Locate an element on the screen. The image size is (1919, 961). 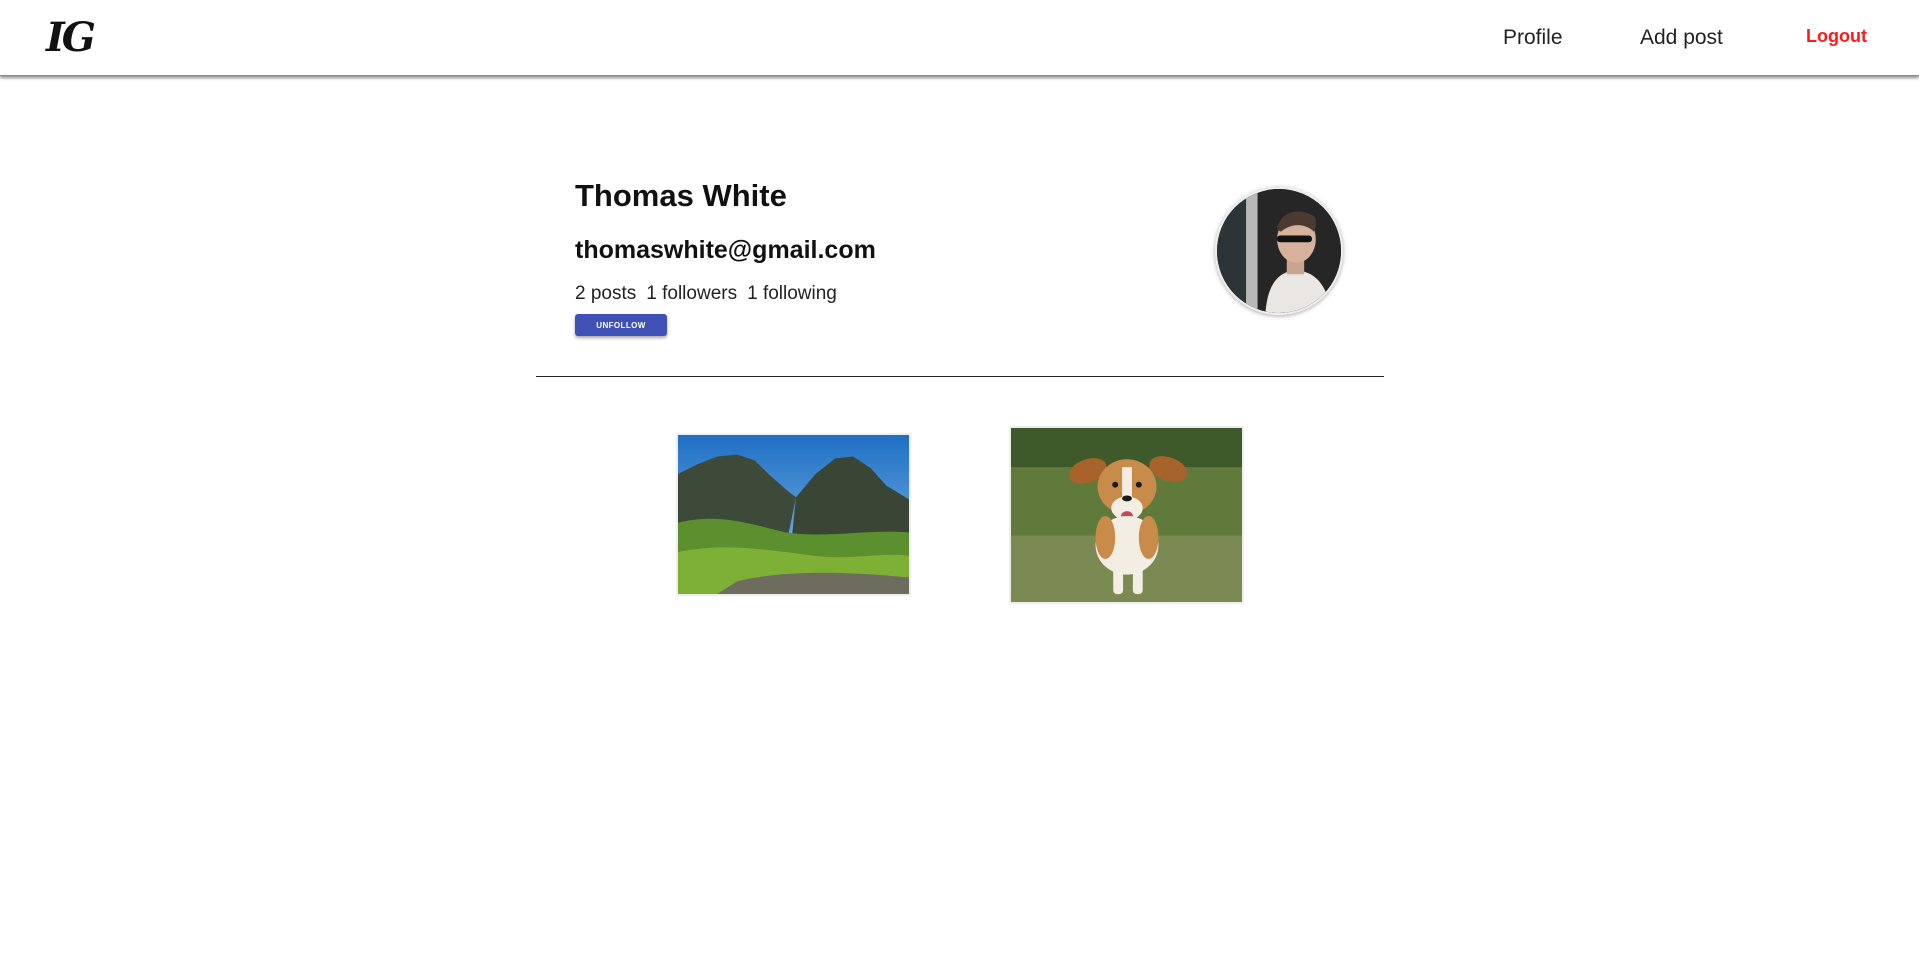
mountain-landscape-icon is located at coordinates (793, 514).